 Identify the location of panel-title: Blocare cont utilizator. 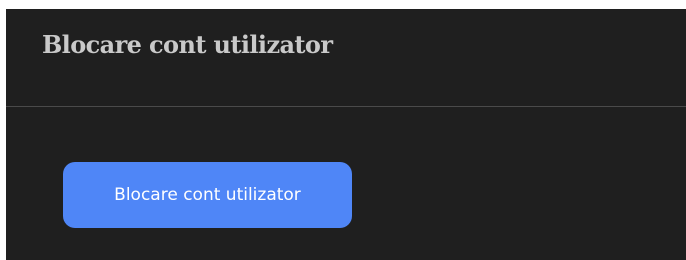
(187, 44).